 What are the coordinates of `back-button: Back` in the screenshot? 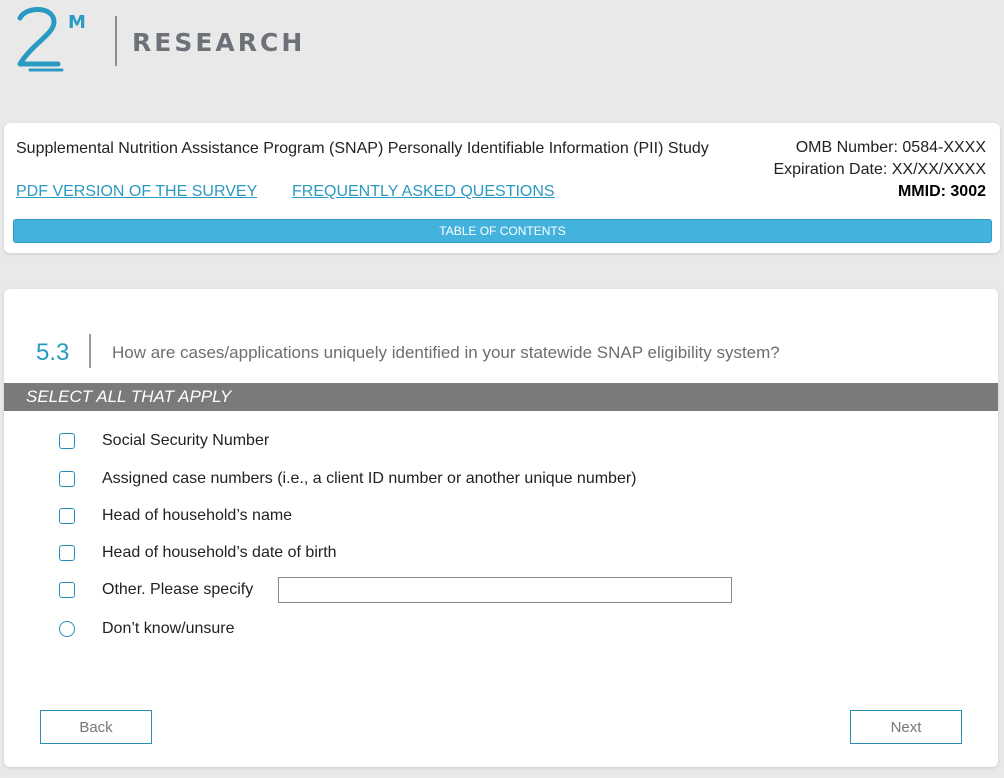 It's located at (96, 727).